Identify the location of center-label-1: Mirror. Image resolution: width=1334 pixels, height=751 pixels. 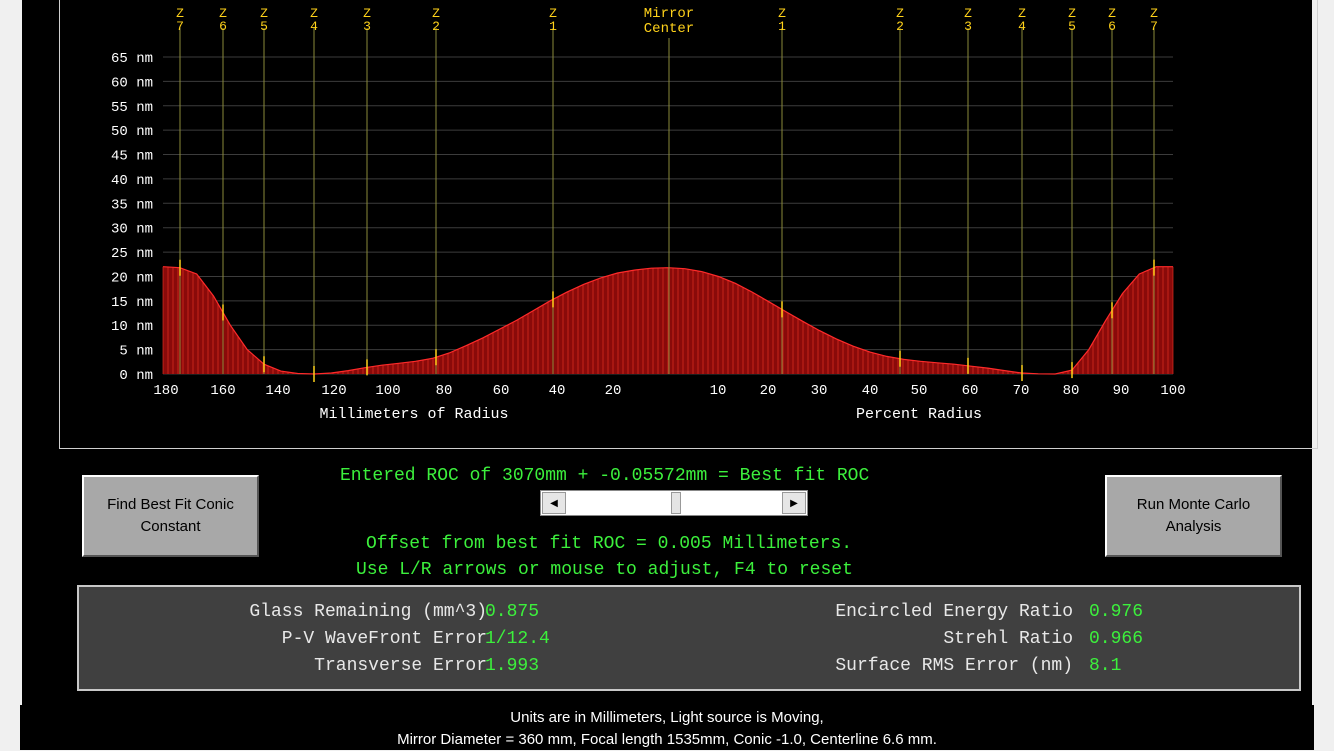
(669, 14).